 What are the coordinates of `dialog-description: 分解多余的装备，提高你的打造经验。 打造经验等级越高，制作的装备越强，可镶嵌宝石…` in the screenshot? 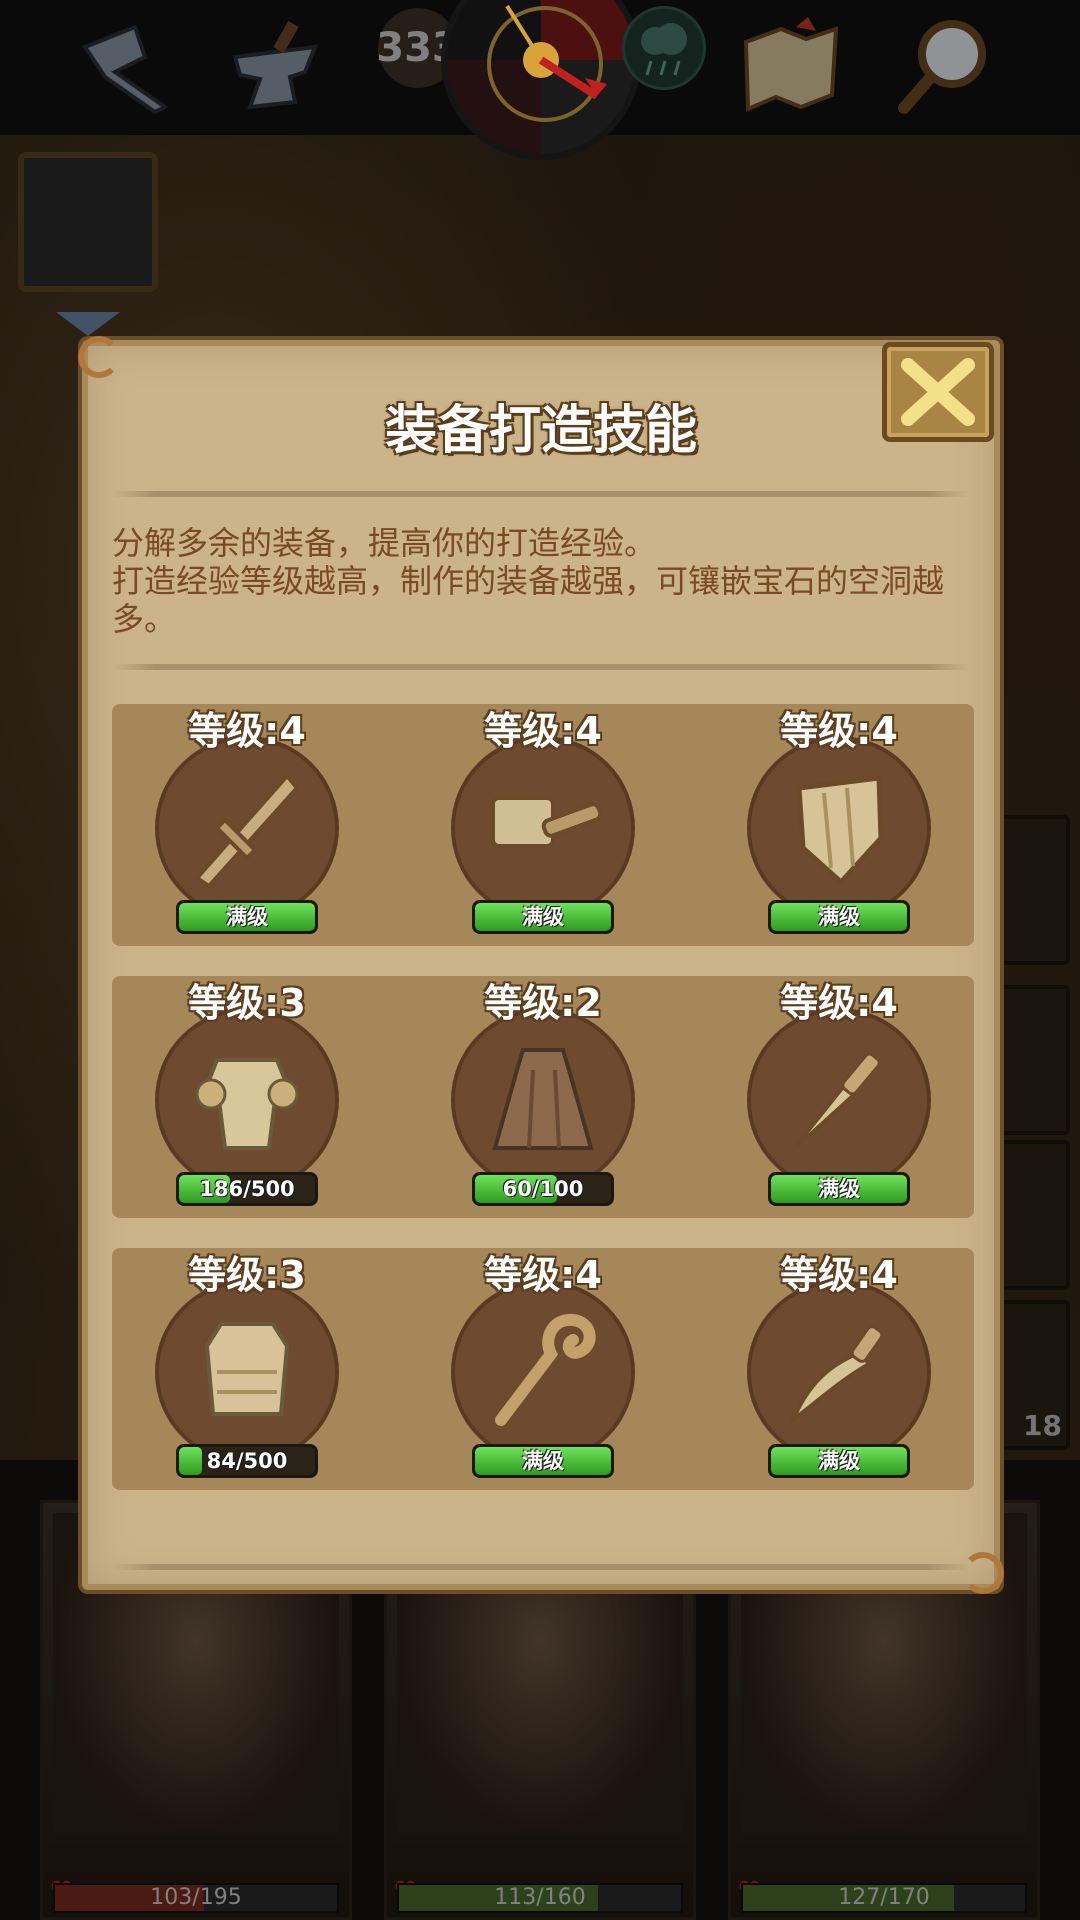 It's located at (541, 581).